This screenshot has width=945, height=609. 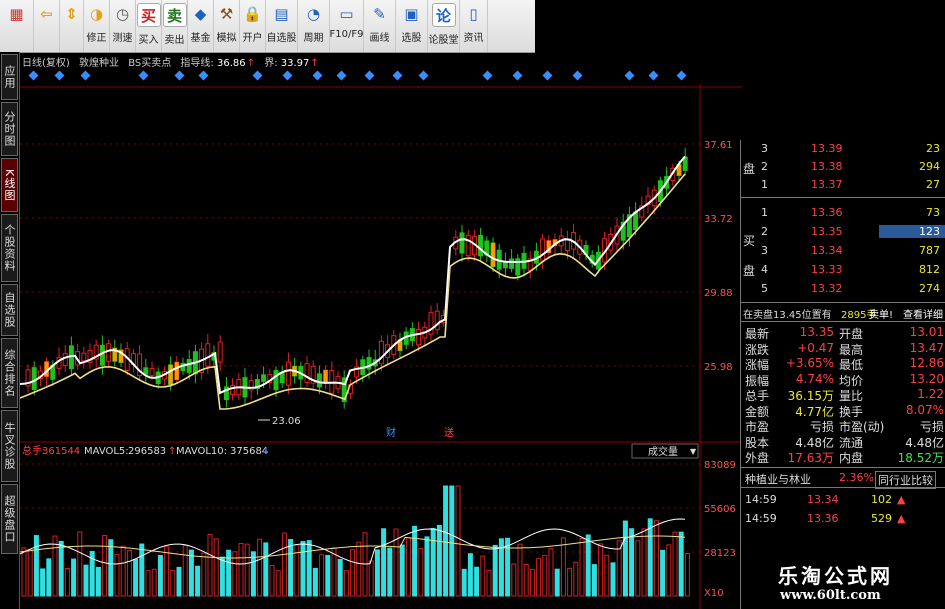 What do you see at coordinates (173, 61) in the screenshot?
I see `indicator-info-line: 日线(复权) 敦煌种业 BS买卖点 指导线: 36.86↑ 界: 33.97↑` at bounding box center [173, 61].